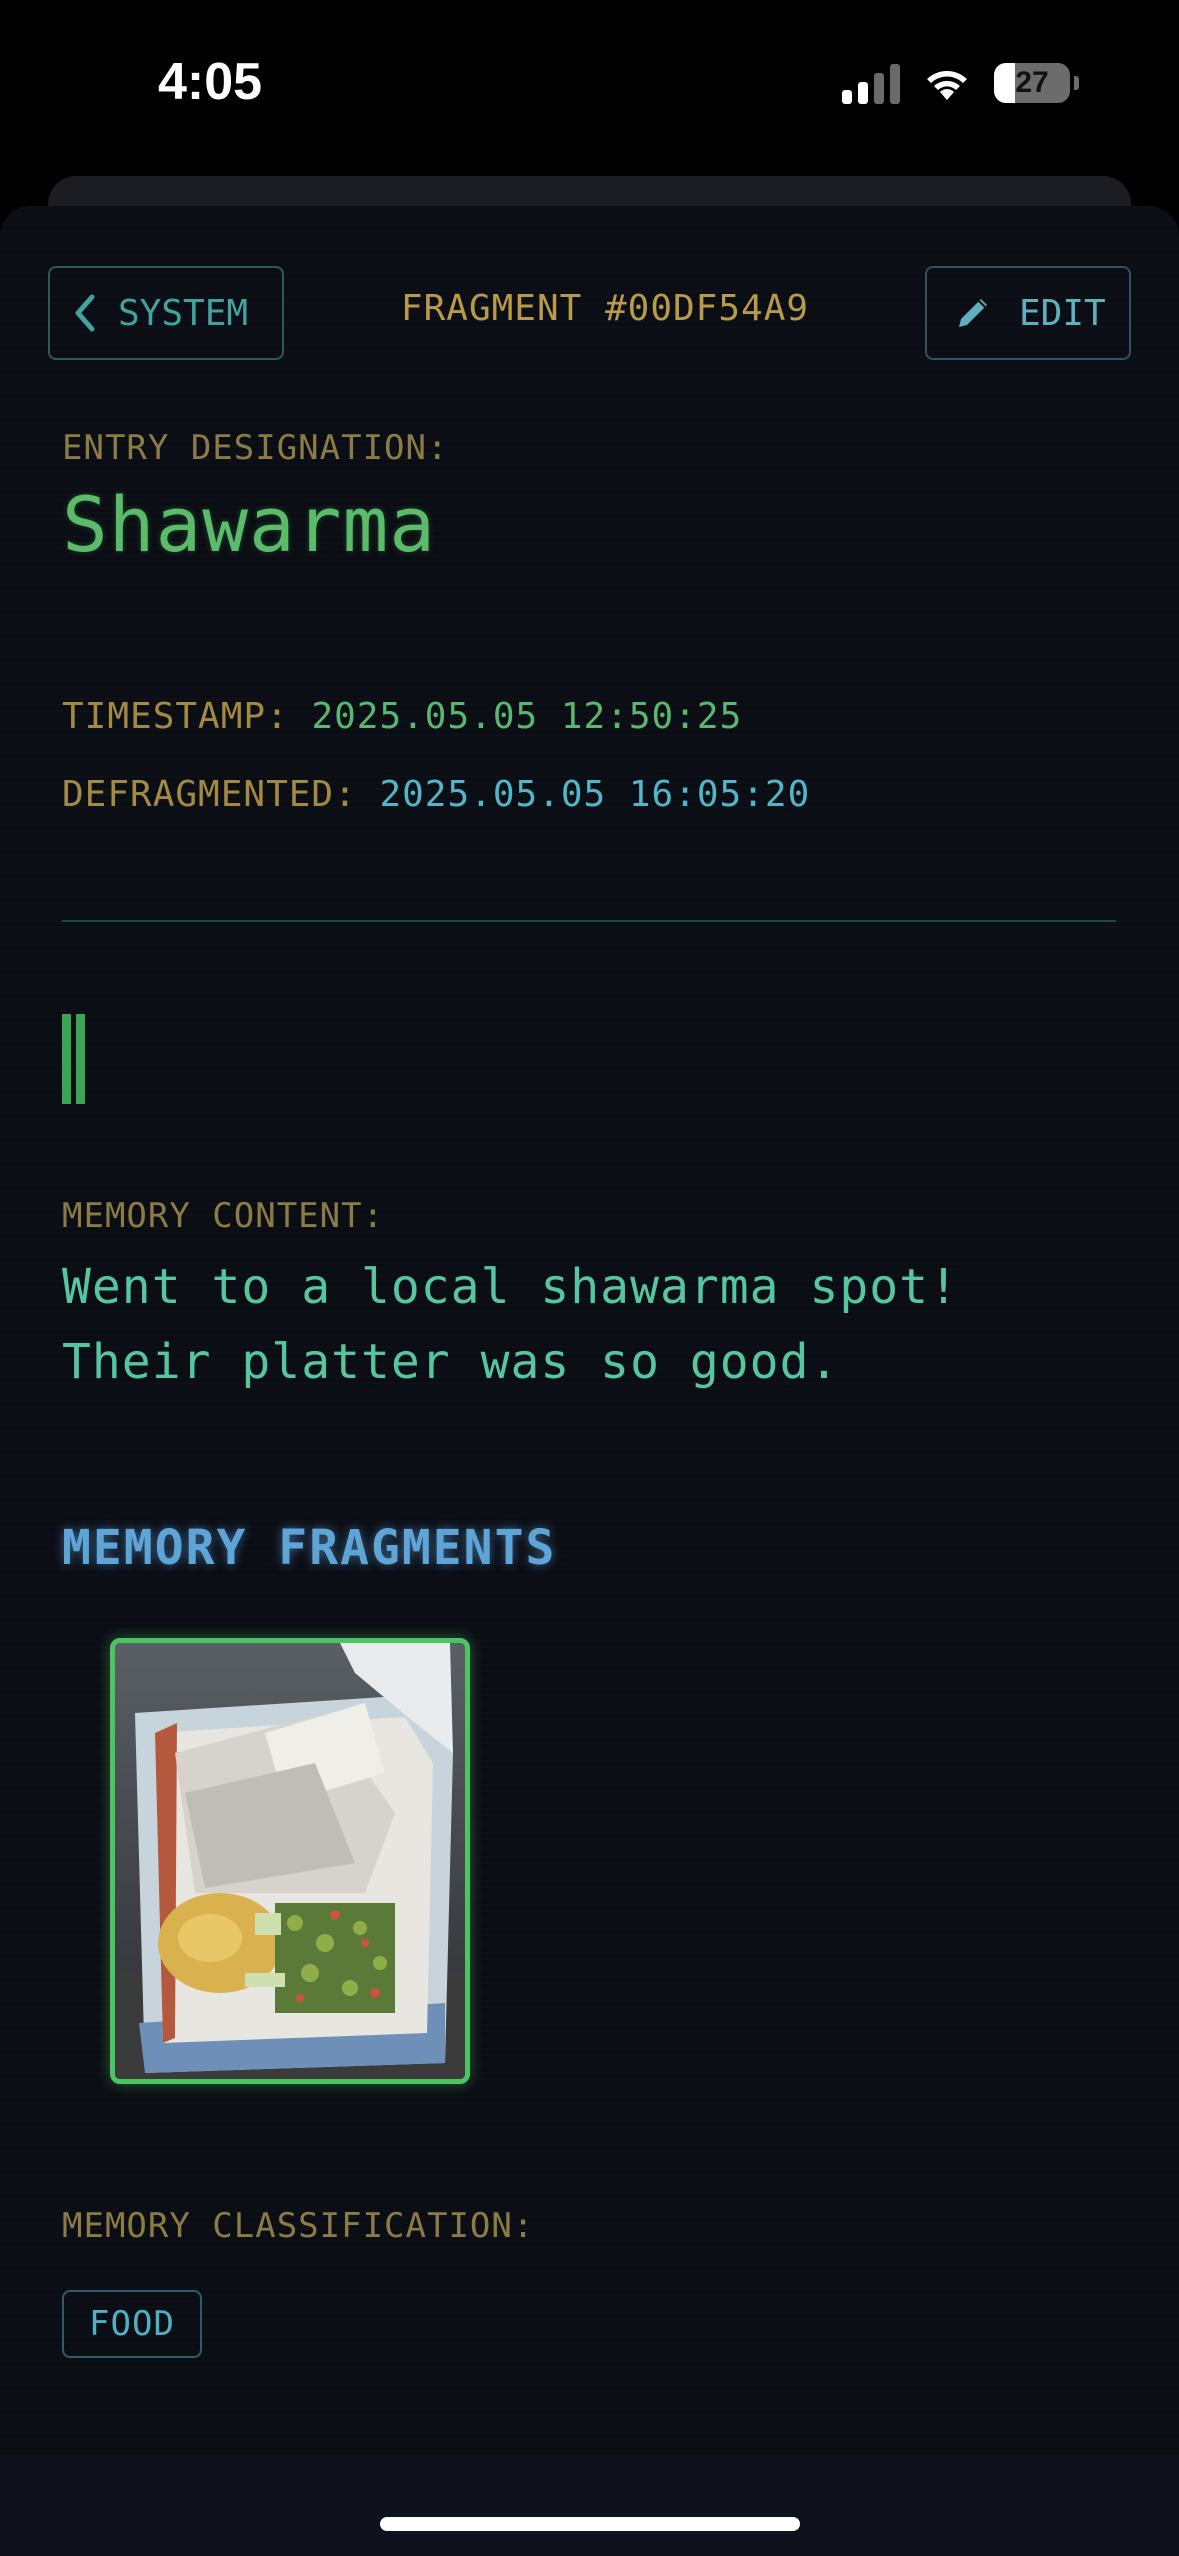 This screenshot has height=2556, width=1179. Describe the element at coordinates (209, 794) in the screenshot. I see `defragmented-label: DEFRAGMENTED:` at that location.